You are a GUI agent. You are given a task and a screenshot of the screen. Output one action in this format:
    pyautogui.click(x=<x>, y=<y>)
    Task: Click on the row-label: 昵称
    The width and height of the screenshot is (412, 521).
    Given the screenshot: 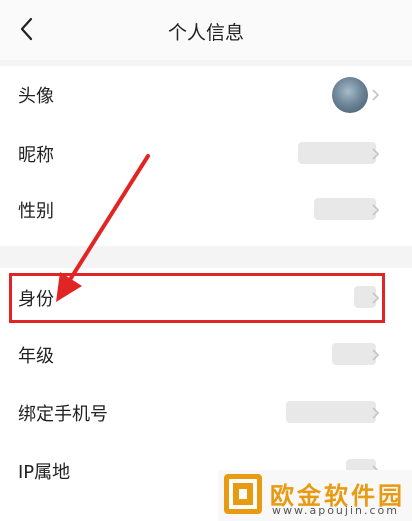 What is the action you would take?
    pyautogui.click(x=36, y=155)
    